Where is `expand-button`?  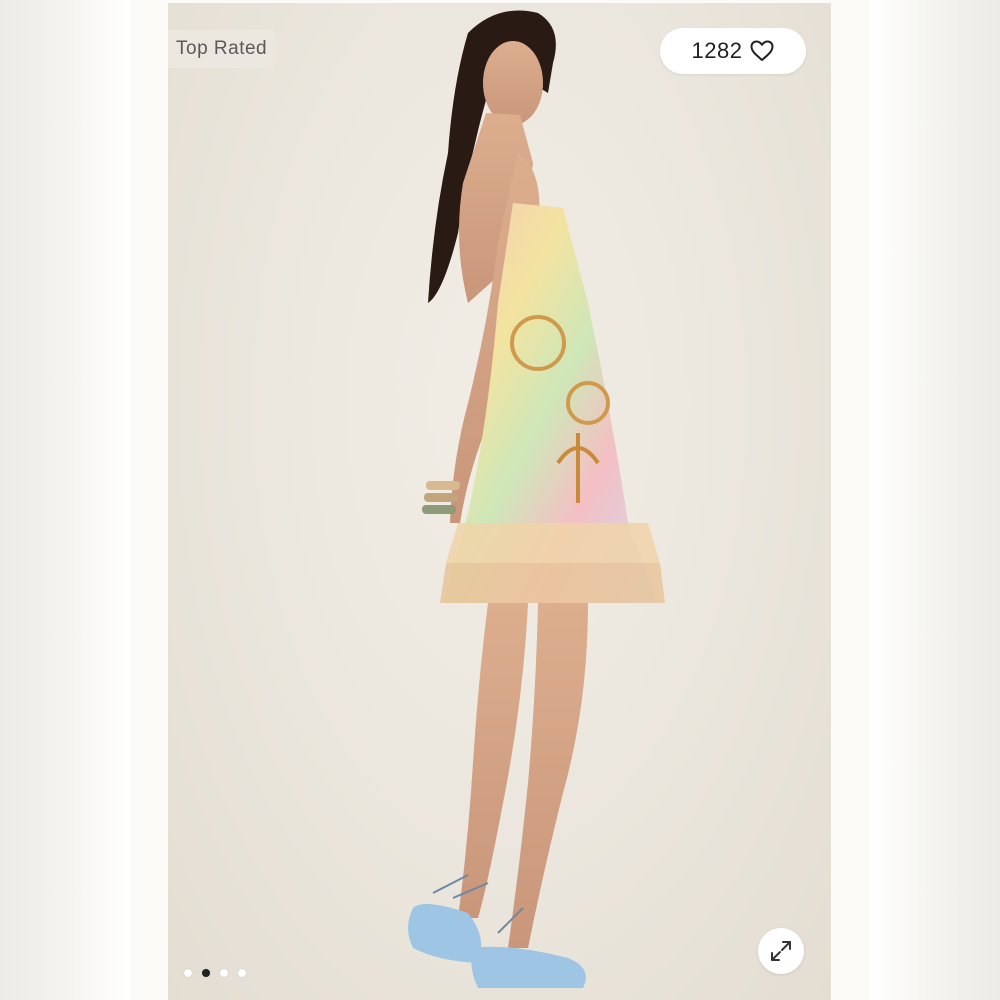 expand-button is located at coordinates (781, 951).